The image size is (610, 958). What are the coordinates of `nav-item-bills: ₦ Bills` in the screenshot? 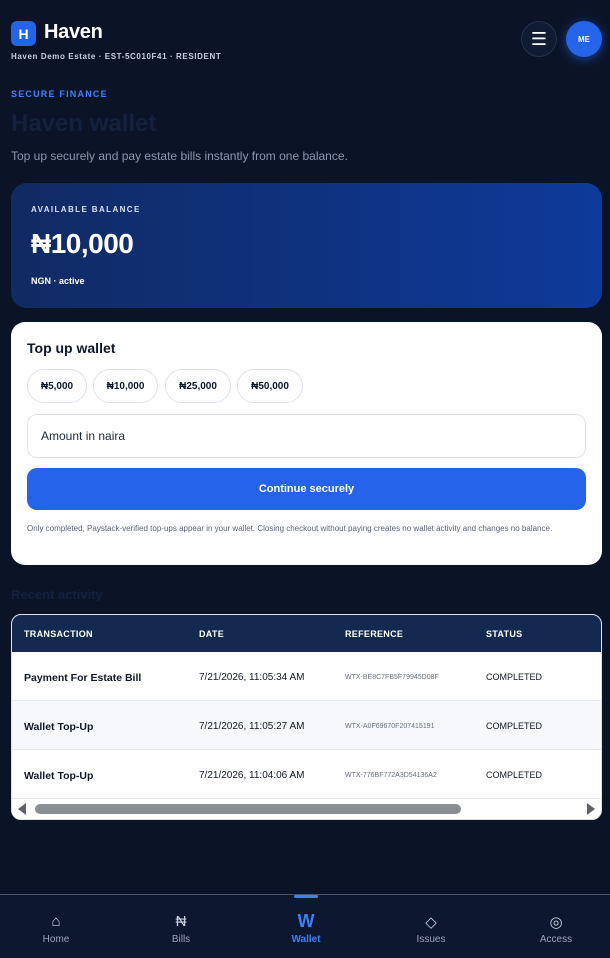 It's located at (181, 926).